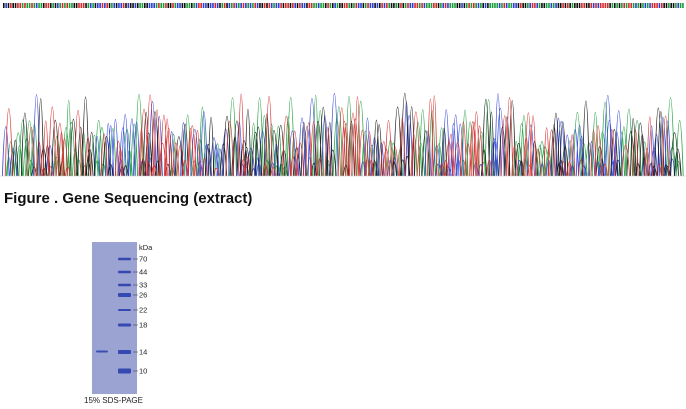 This screenshot has width=686, height=409. Describe the element at coordinates (143, 259) in the screenshot. I see `marker-label: 70` at that location.